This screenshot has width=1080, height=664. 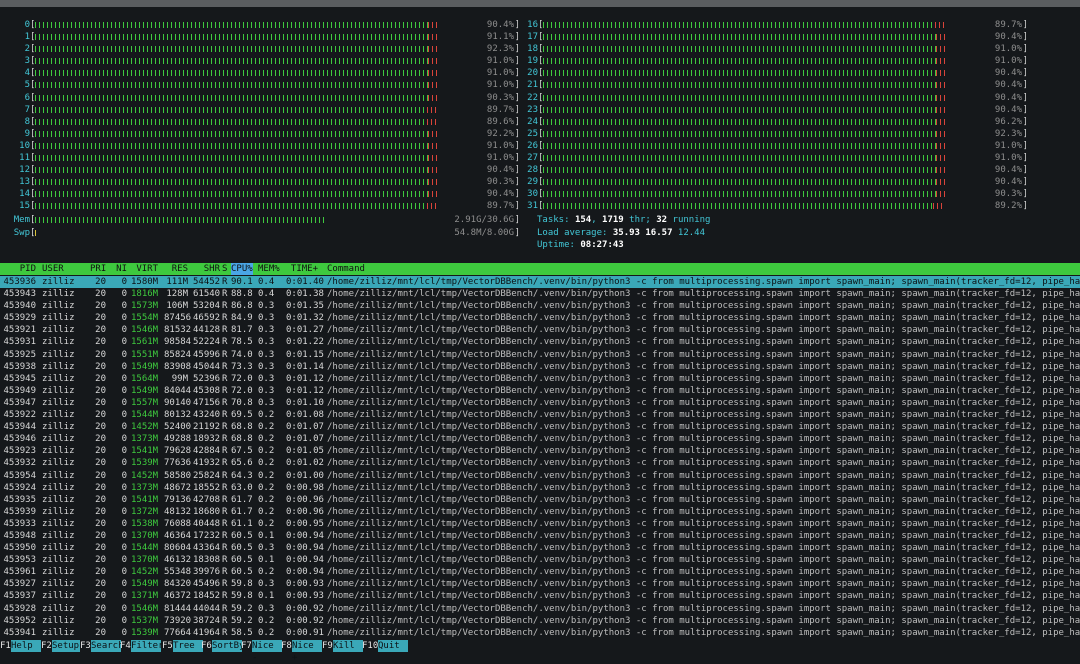 I want to click on cell-res: 83908, so click(x=178, y=366).